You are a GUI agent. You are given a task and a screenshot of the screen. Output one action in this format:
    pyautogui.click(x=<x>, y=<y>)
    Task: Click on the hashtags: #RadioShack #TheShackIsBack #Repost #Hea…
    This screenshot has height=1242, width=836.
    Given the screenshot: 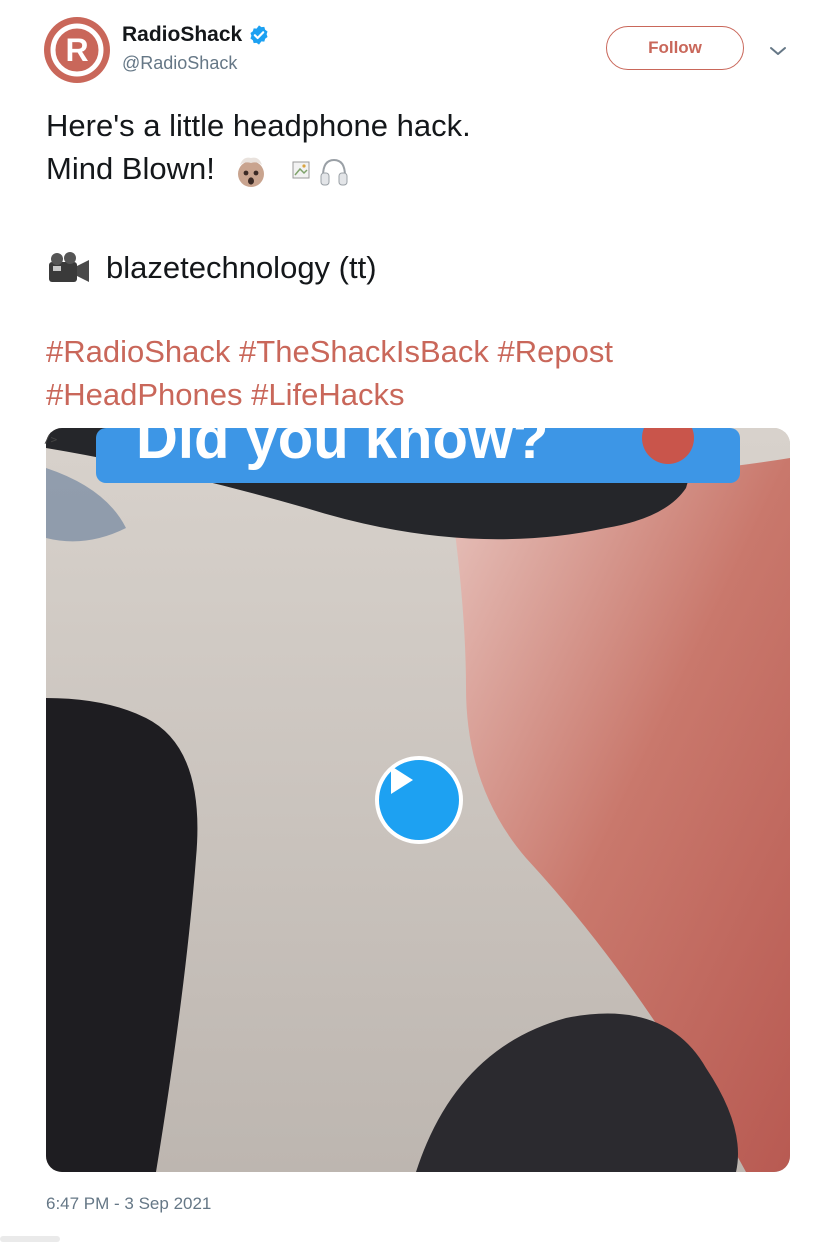 What is the action you would take?
    pyautogui.click(x=426, y=373)
    